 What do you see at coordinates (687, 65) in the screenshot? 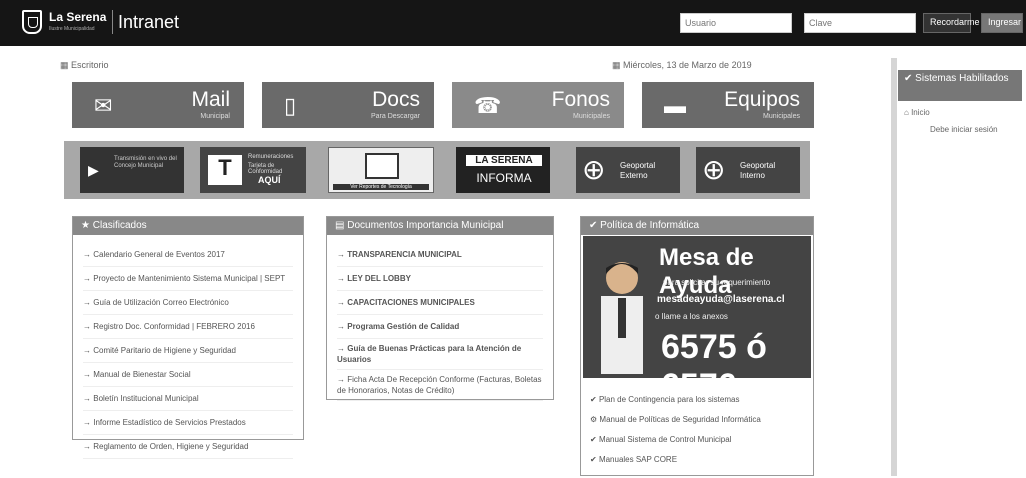
I see `date-label: Miércoles, 13 de Marzo de 2019` at bounding box center [687, 65].